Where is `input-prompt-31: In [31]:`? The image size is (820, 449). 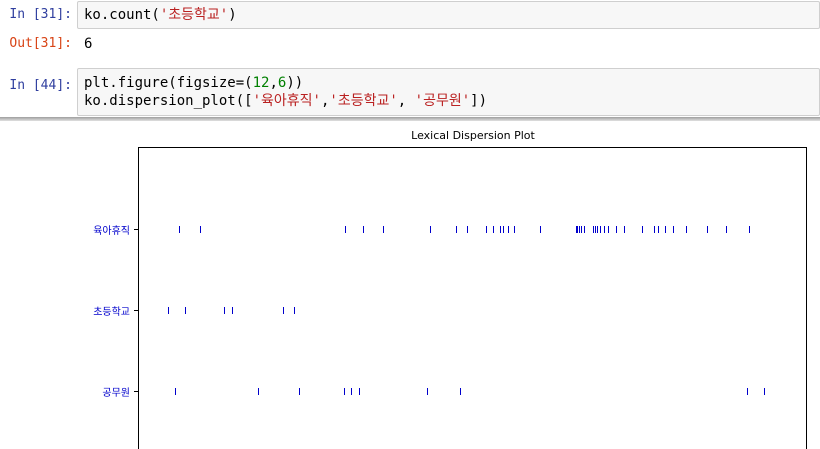
input-prompt-31: In [31]: is located at coordinates (40, 14).